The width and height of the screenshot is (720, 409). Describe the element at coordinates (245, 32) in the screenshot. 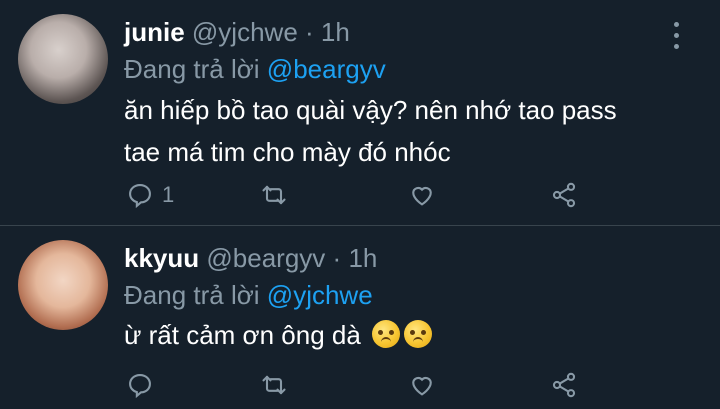

I see `user-handle: @yjchwe` at that location.